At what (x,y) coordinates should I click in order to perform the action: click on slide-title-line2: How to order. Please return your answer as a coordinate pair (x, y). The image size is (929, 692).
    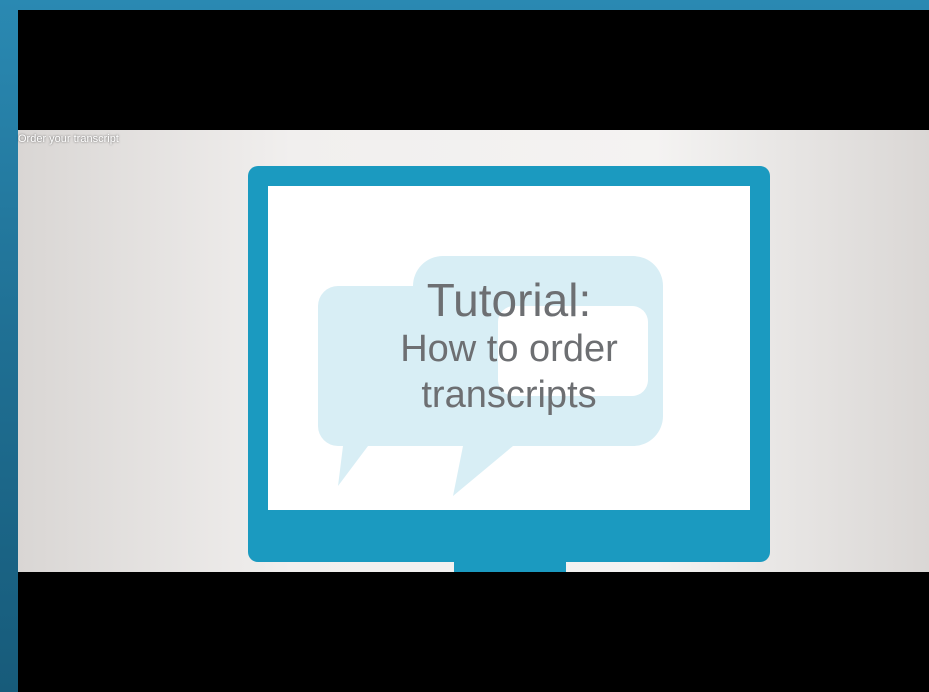
    Looking at the image, I should click on (509, 349).